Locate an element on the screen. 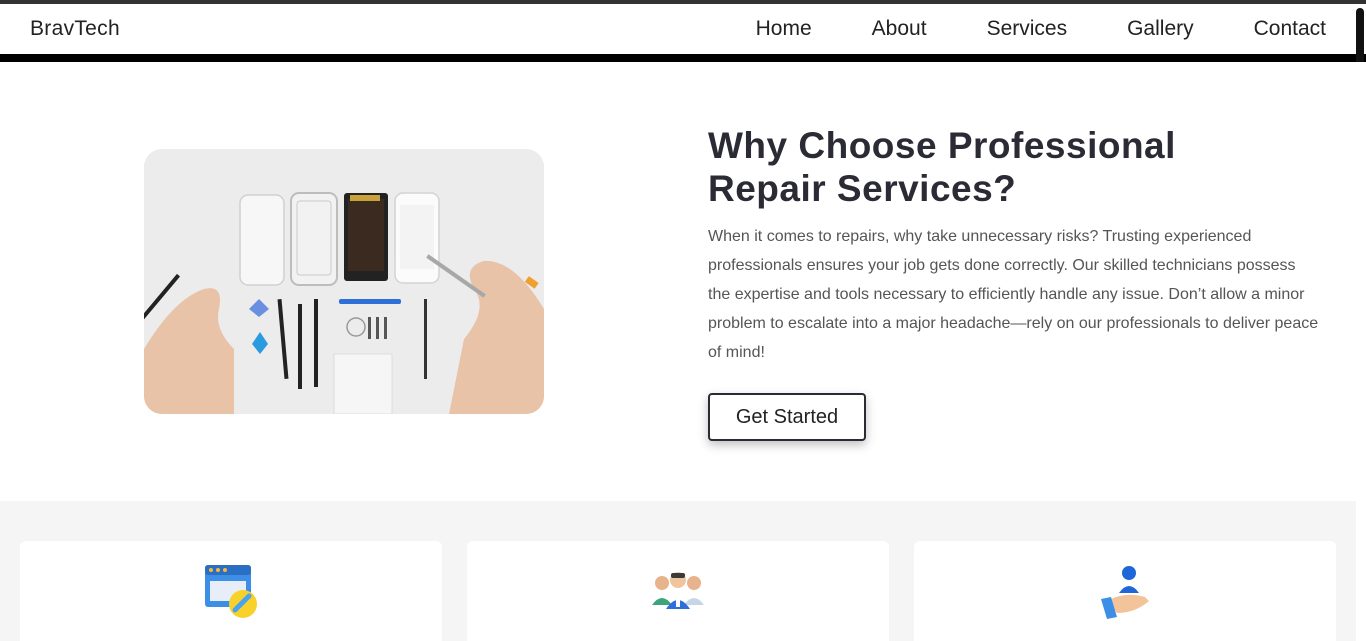 The height and width of the screenshot is (641, 1366). brand-logo: BravTech is located at coordinates (75, 29).